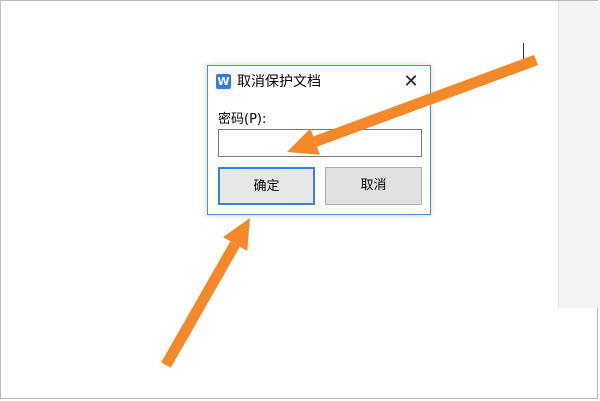  I want to click on arrow-to-ok-button, so click(205, 293).